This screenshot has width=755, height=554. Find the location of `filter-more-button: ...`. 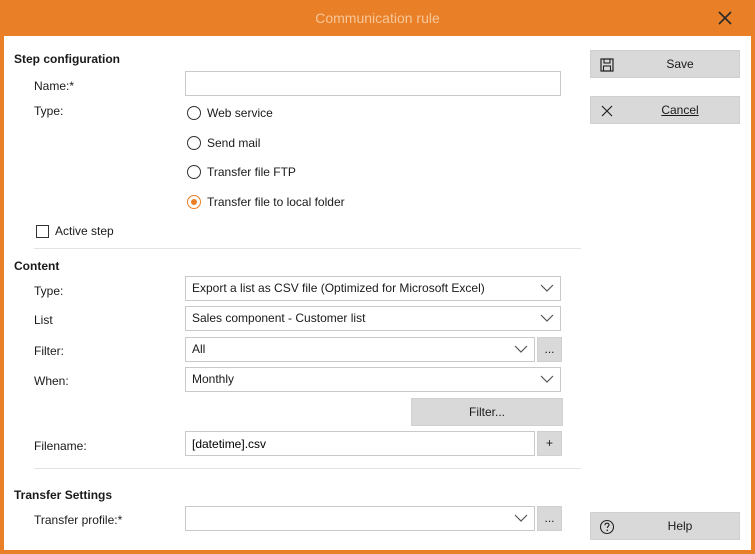

filter-more-button: ... is located at coordinates (549, 349).